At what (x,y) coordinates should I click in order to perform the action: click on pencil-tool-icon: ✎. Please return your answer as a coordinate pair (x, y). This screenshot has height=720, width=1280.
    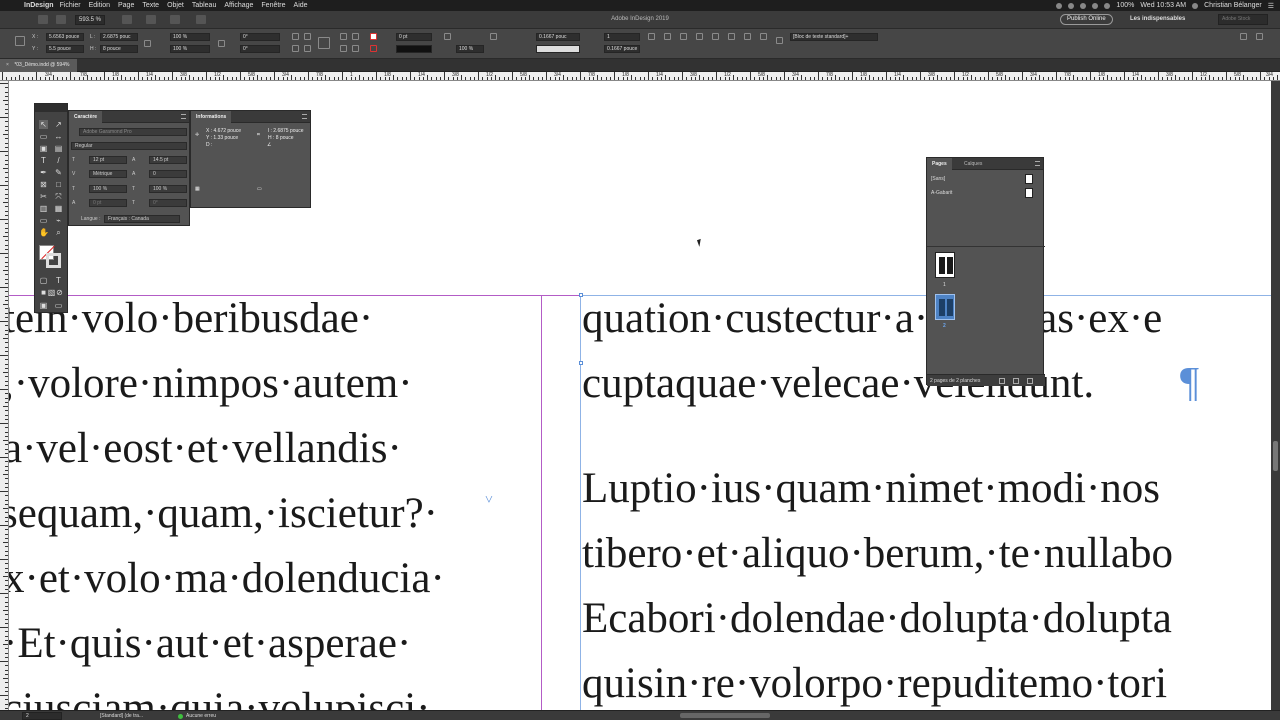
    Looking at the image, I should click on (58, 172).